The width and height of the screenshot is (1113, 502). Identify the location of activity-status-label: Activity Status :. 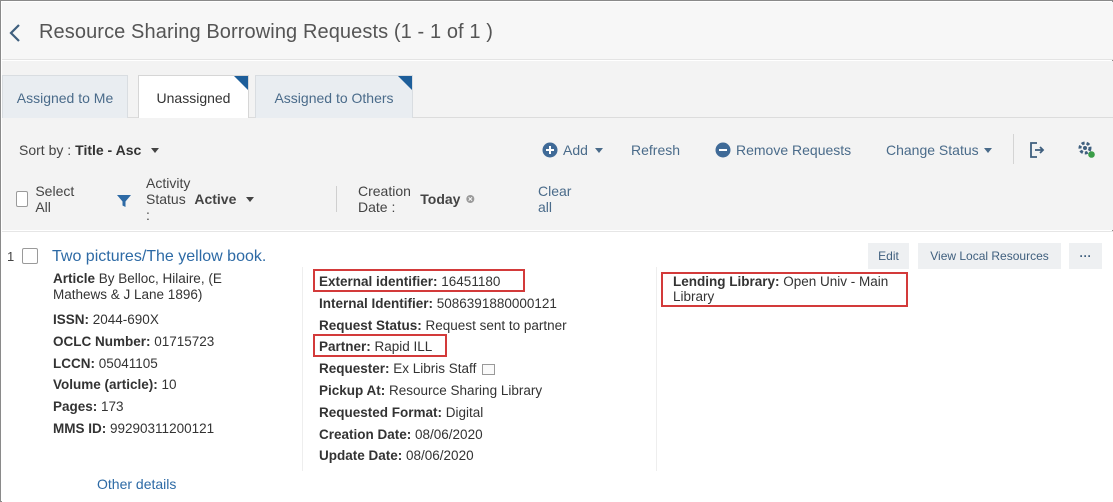
(168, 199).